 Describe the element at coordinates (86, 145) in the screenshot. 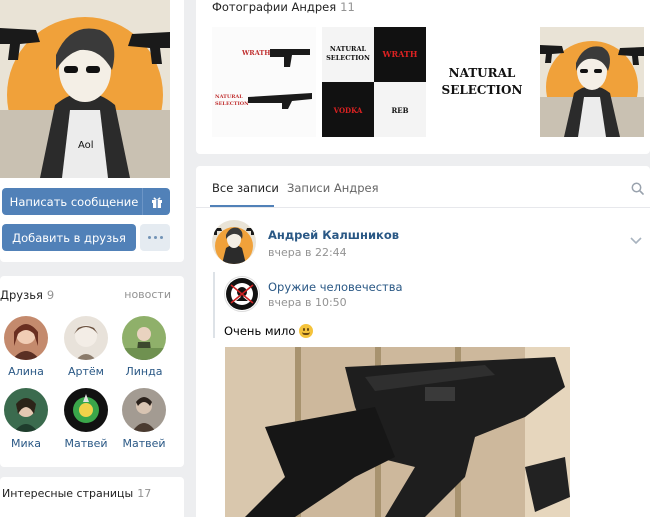

I see `svg-text: Aol` at that location.